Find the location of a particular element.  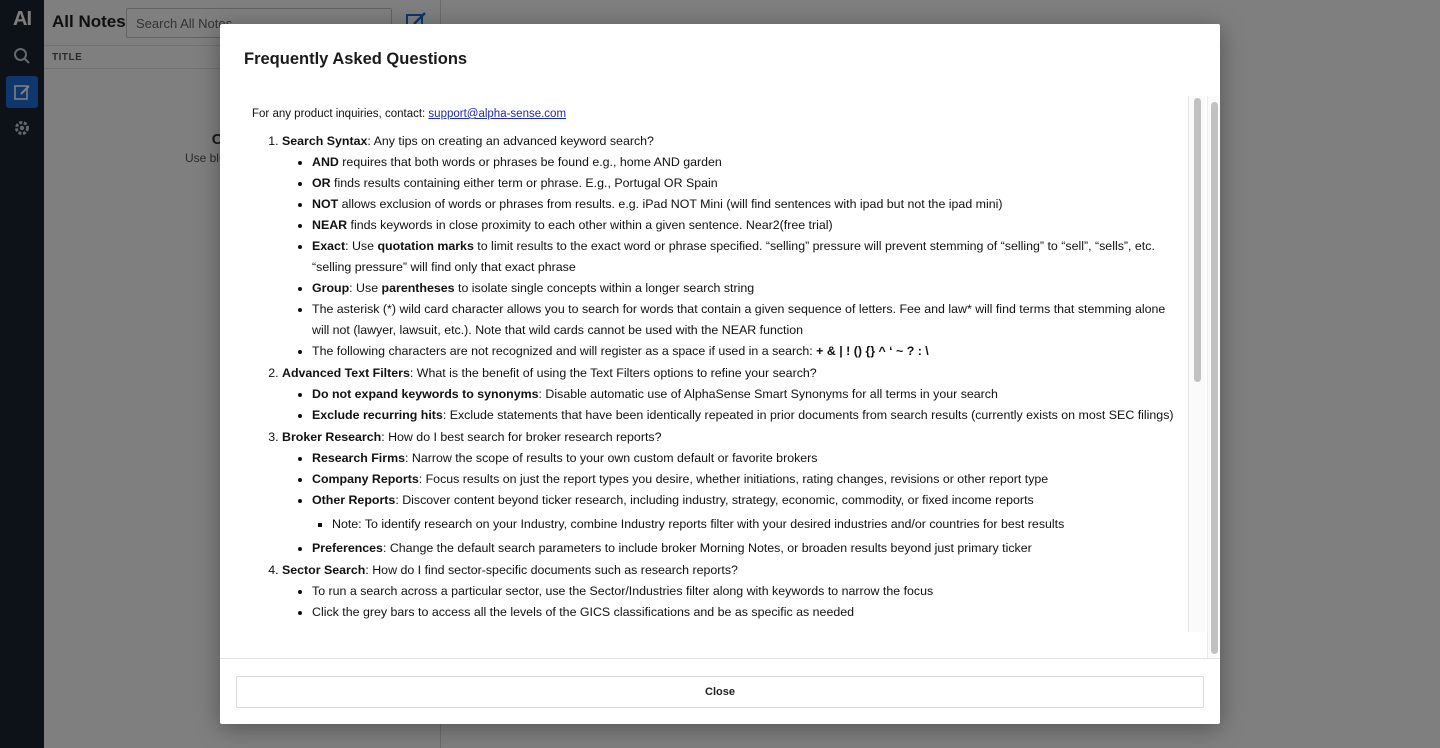

close-button: Close is located at coordinates (720, 692).